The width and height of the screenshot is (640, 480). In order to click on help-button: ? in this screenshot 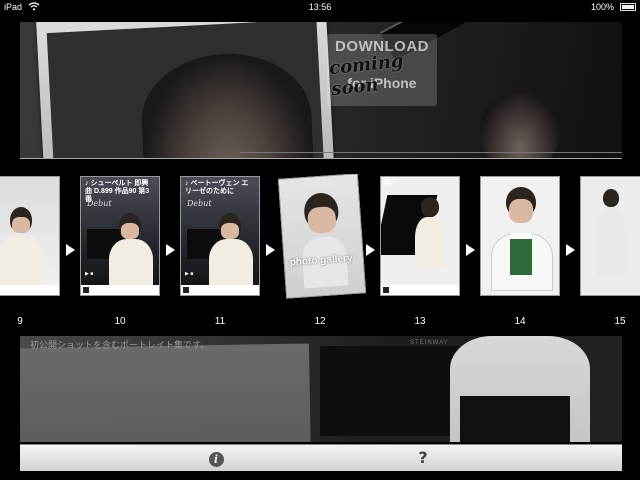, I will do `click(423, 458)`.